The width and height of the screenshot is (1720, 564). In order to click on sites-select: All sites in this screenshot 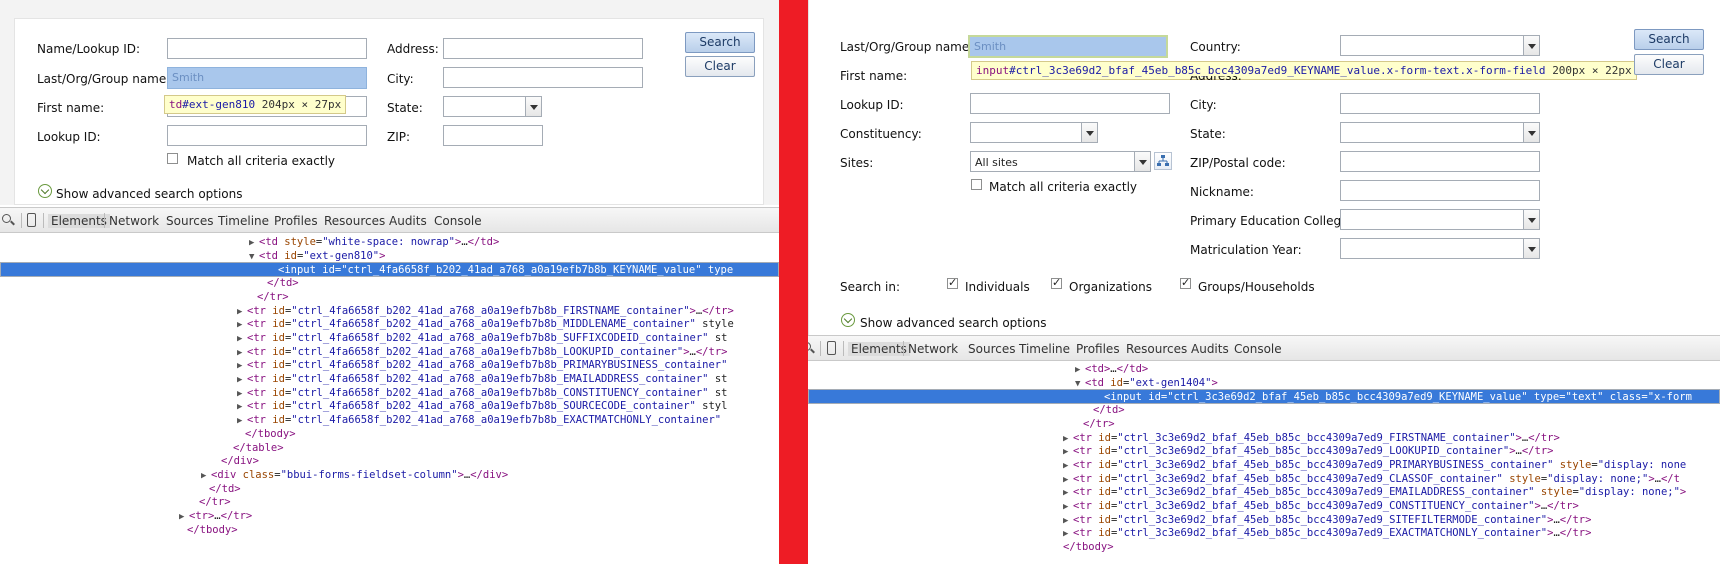, I will do `click(1060, 161)`.